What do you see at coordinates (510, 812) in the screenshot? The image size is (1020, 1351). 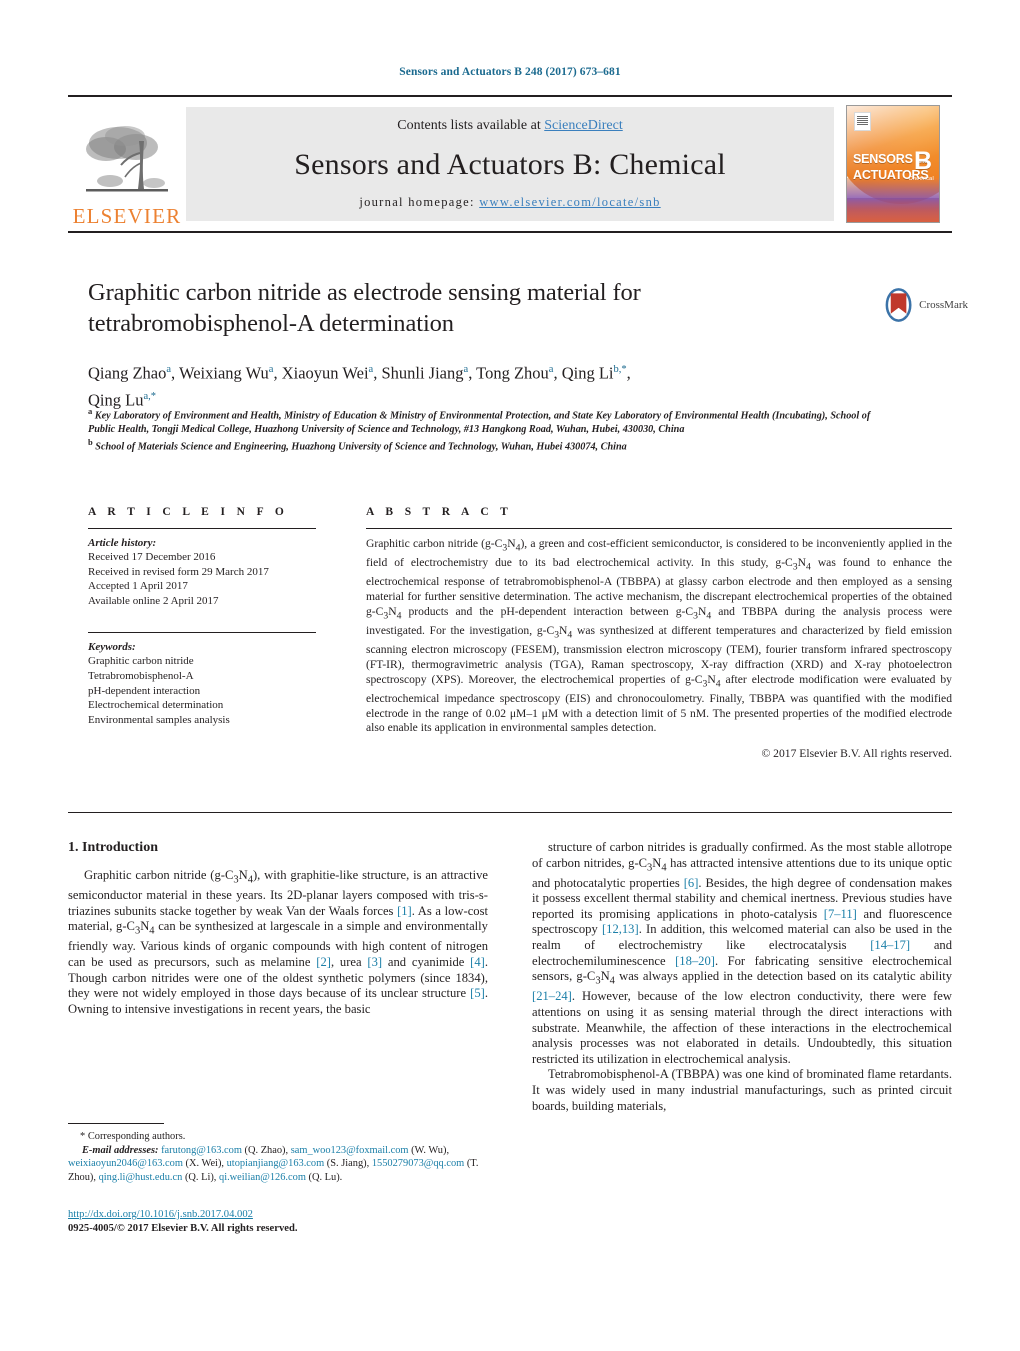 I see `section-divider` at bounding box center [510, 812].